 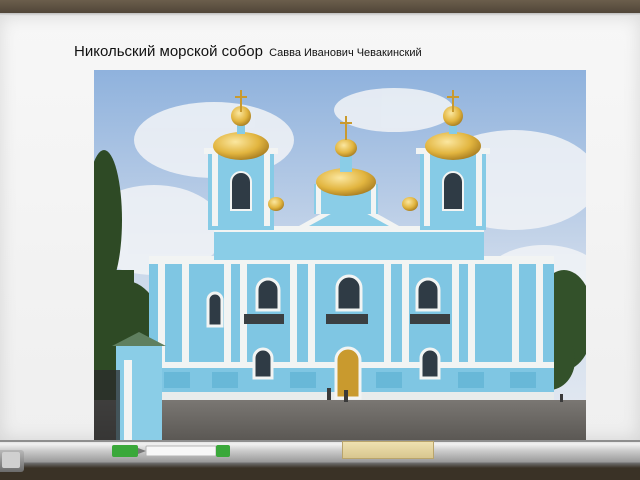 What do you see at coordinates (168, 51) in the screenshot?
I see `slide-title-text: Никольский морской собор` at bounding box center [168, 51].